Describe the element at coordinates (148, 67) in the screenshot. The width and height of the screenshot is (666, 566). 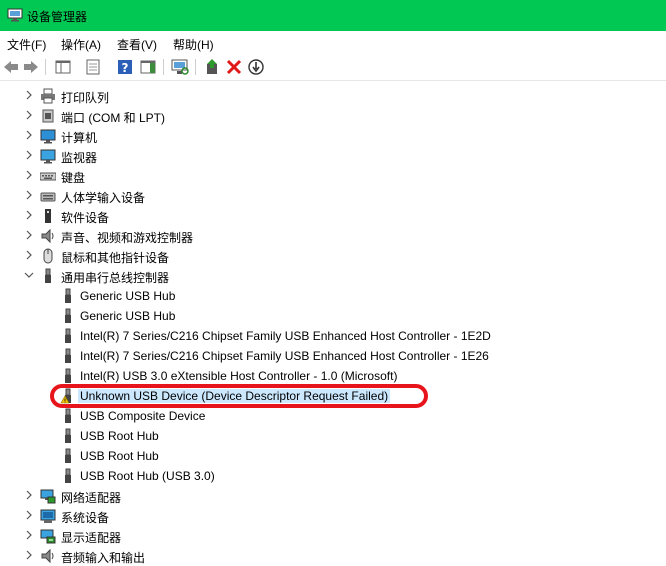
I see `action-pane-icon` at that location.